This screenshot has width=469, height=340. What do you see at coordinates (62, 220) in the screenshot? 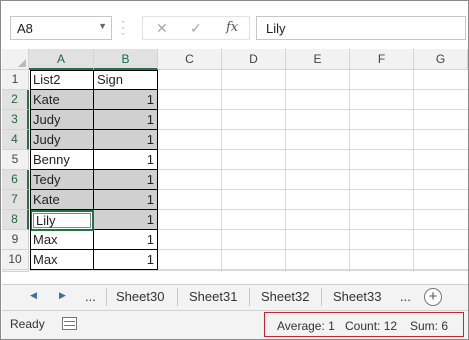
I see `active-cell-a8: Lily` at bounding box center [62, 220].